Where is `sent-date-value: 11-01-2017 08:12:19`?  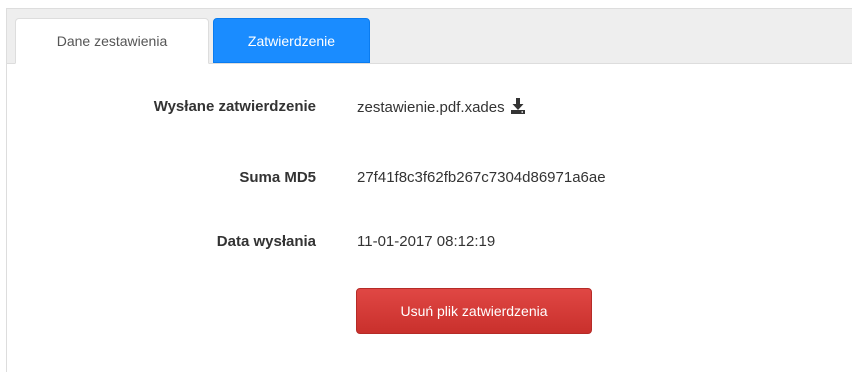
sent-date-value: 11-01-2017 08:12:19 is located at coordinates (426, 241).